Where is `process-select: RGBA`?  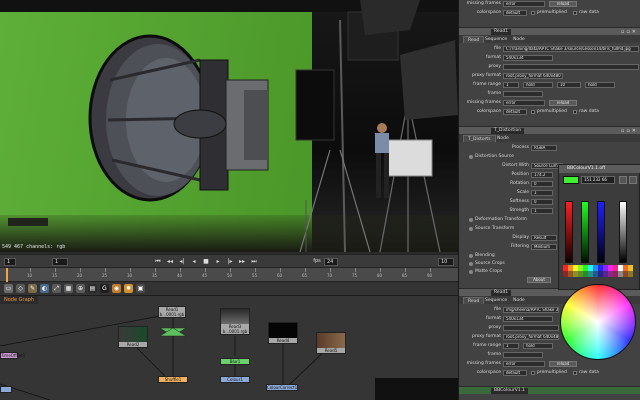 process-select: RGBA is located at coordinates (544, 148).